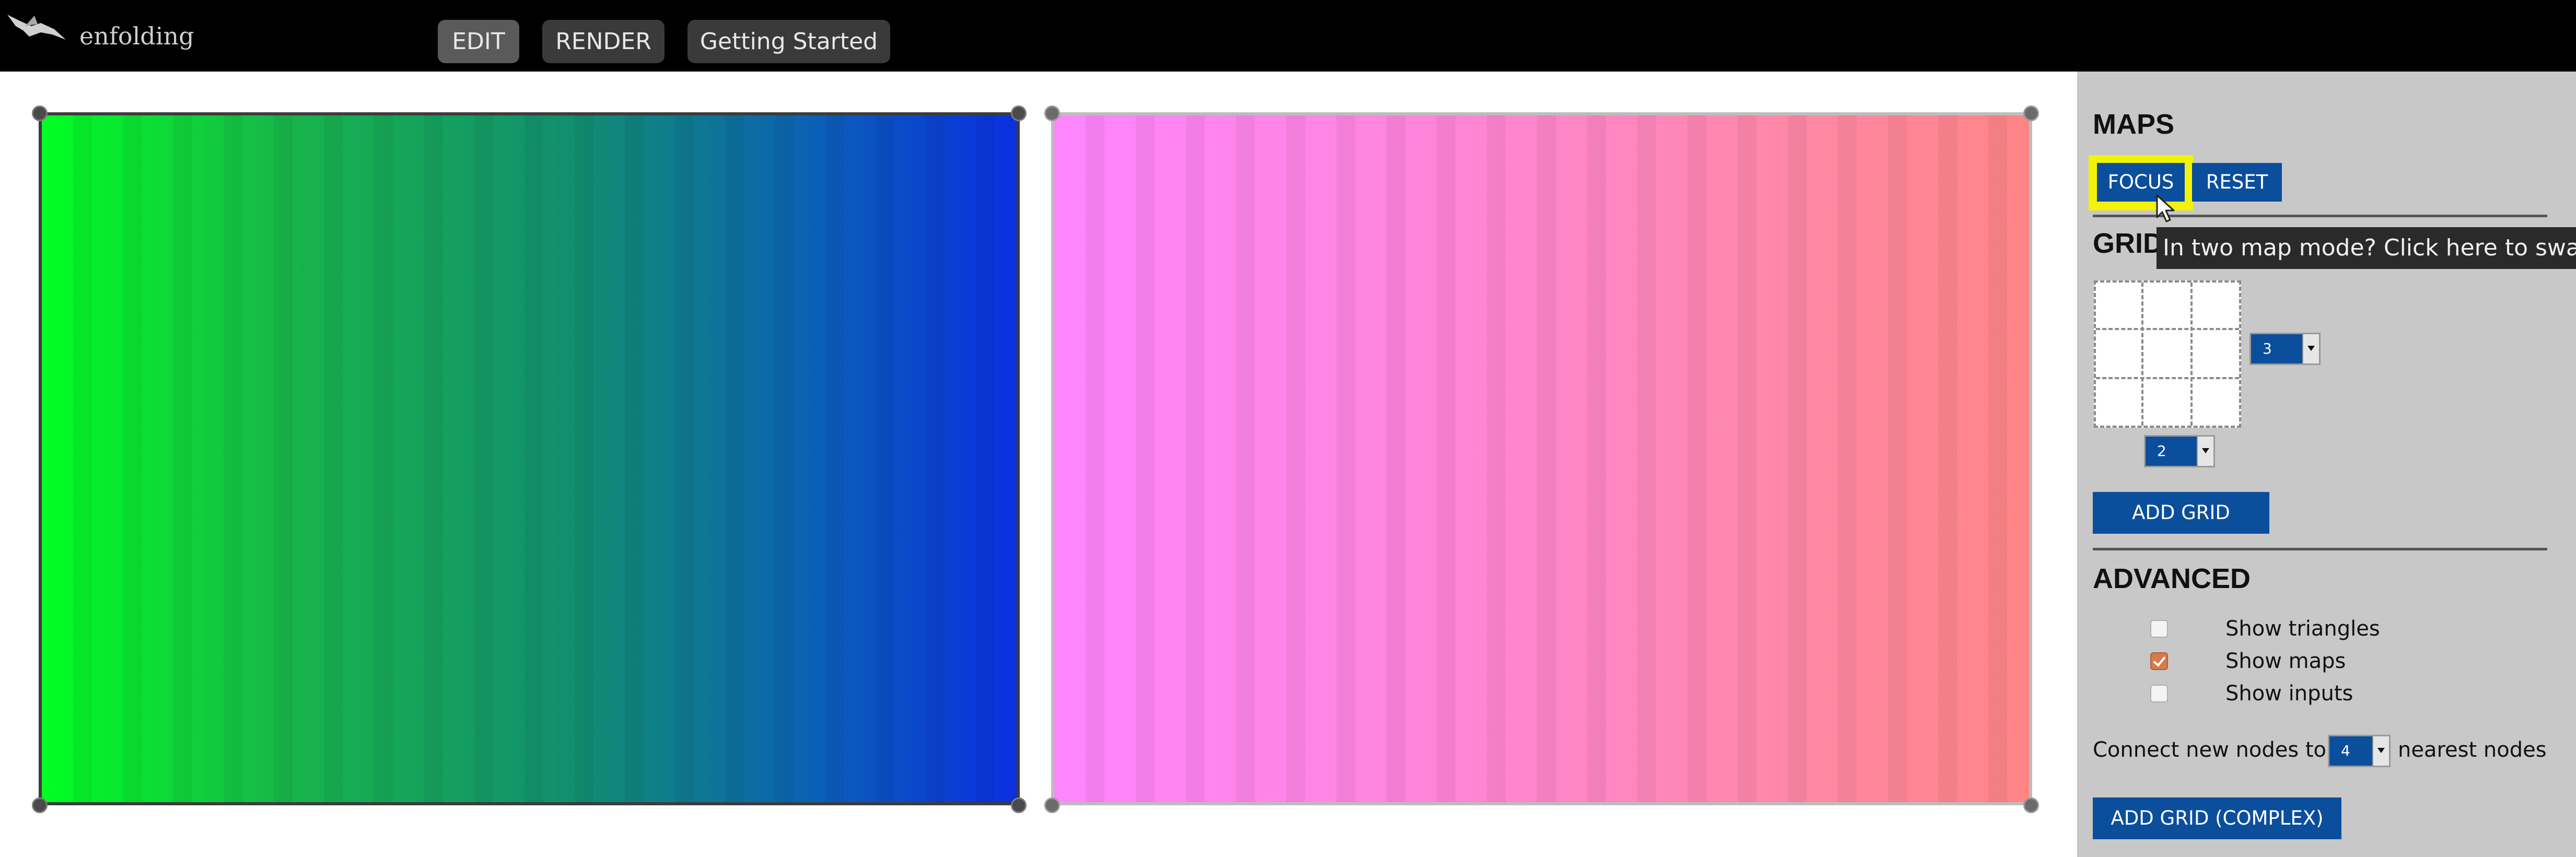  I want to click on show-inputs-checkbox, so click(2159, 694).